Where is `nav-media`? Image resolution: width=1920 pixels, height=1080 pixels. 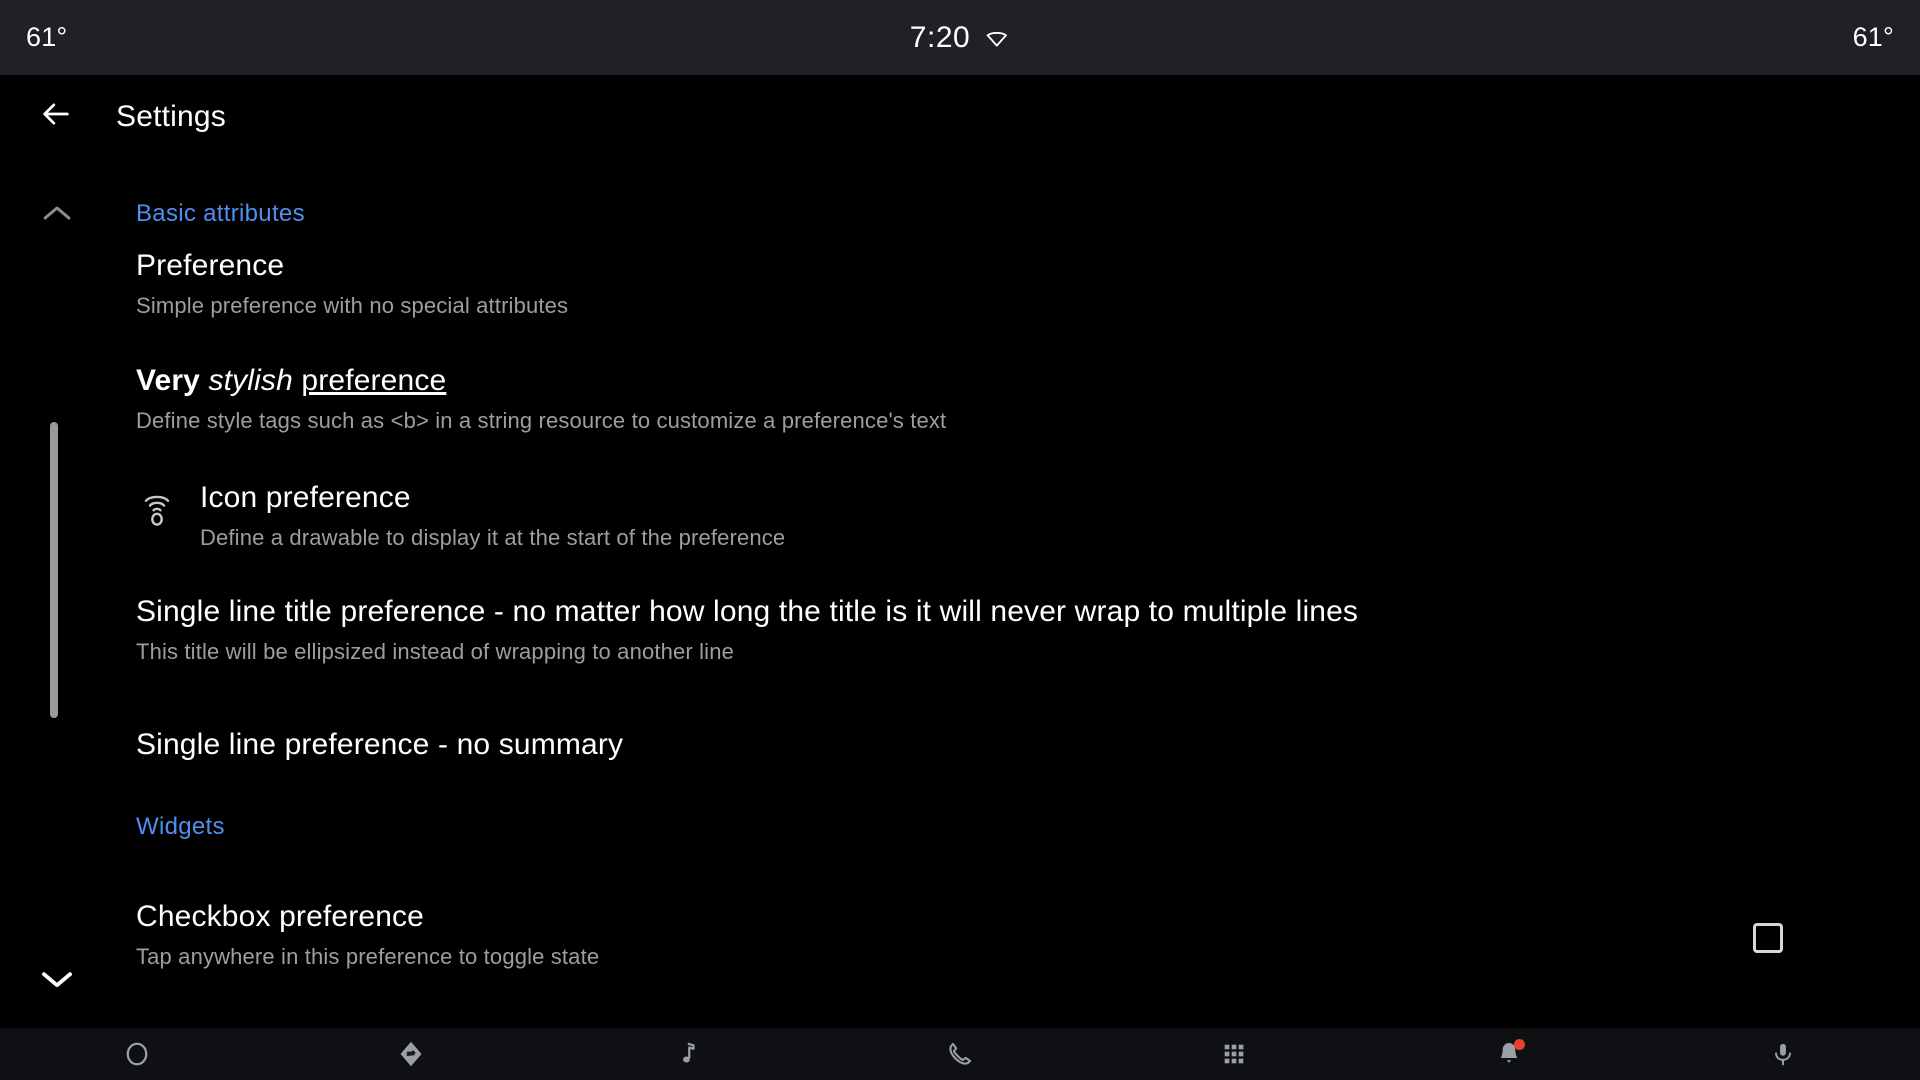
nav-media is located at coordinates (686, 1054).